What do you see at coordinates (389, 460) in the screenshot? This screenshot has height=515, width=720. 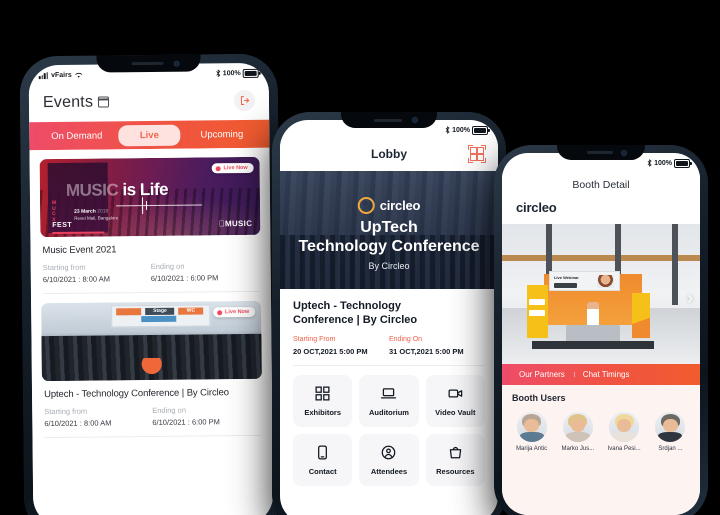 I see `tile-attendees: Attendees` at bounding box center [389, 460].